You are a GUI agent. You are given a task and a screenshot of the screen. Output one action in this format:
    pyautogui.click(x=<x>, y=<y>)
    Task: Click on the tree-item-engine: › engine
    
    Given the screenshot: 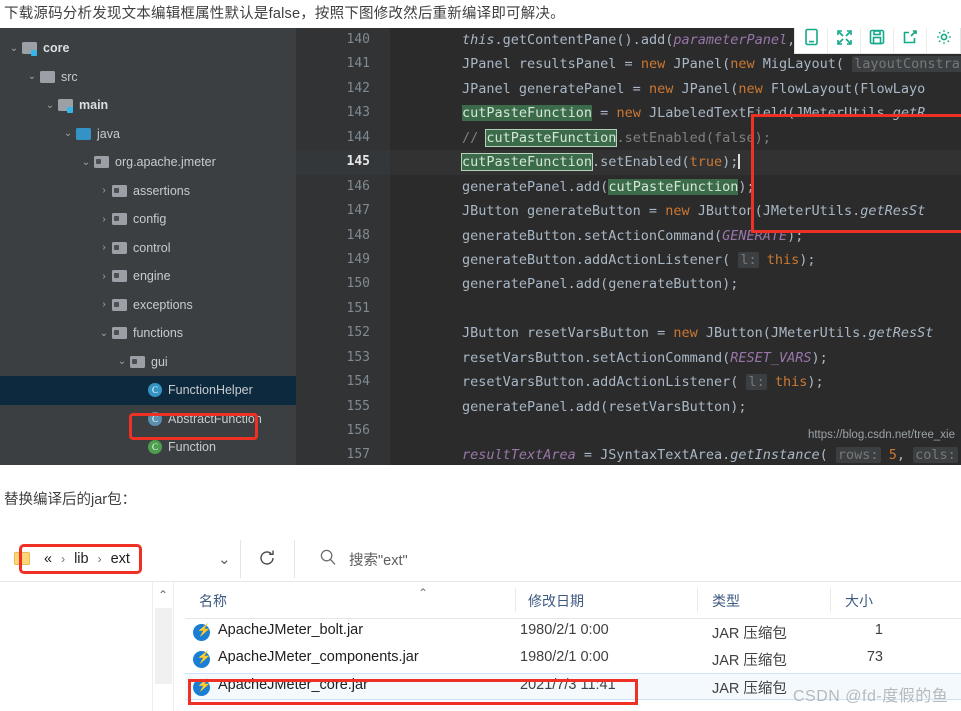 What is the action you would take?
    pyautogui.click(x=148, y=276)
    